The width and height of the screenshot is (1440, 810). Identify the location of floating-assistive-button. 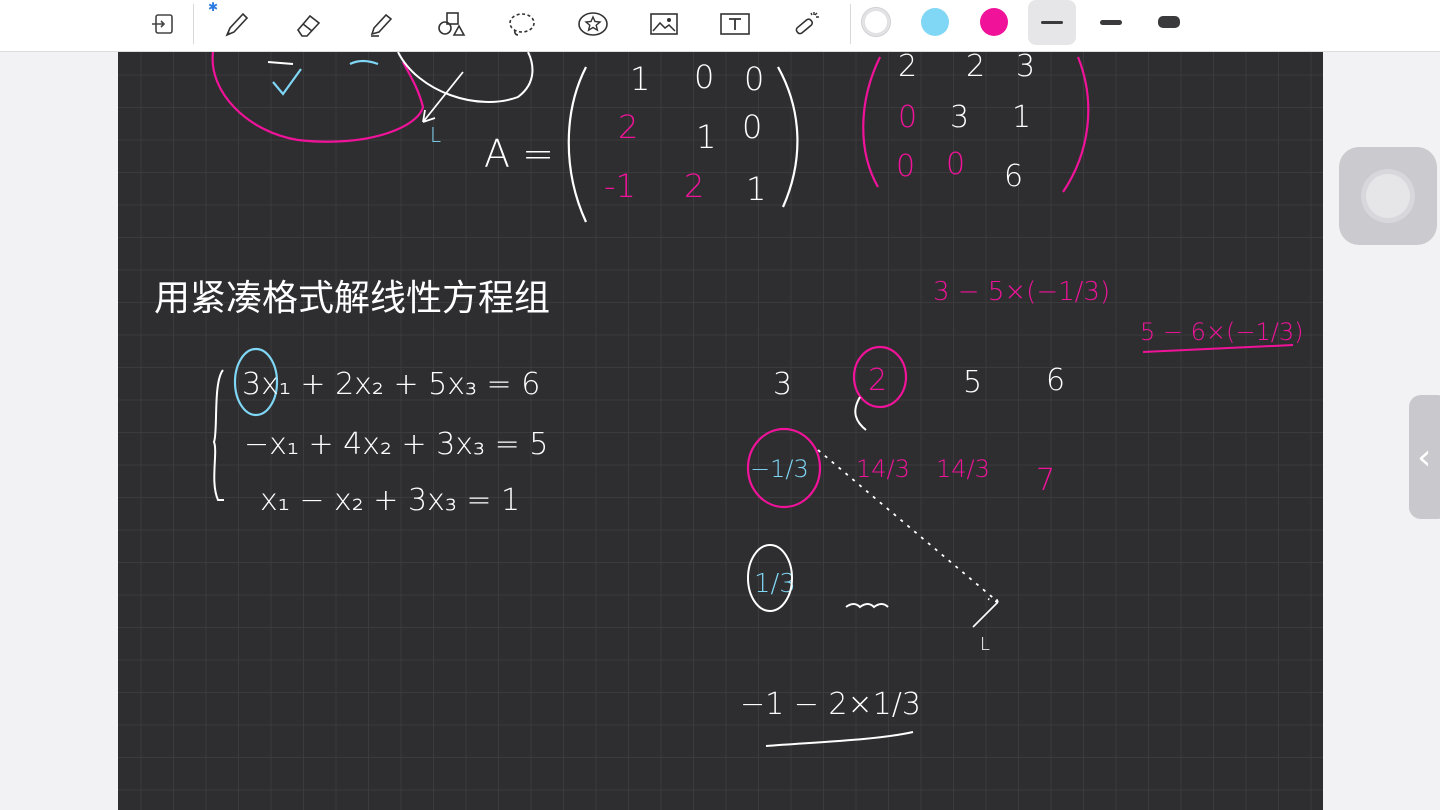
(1388, 196).